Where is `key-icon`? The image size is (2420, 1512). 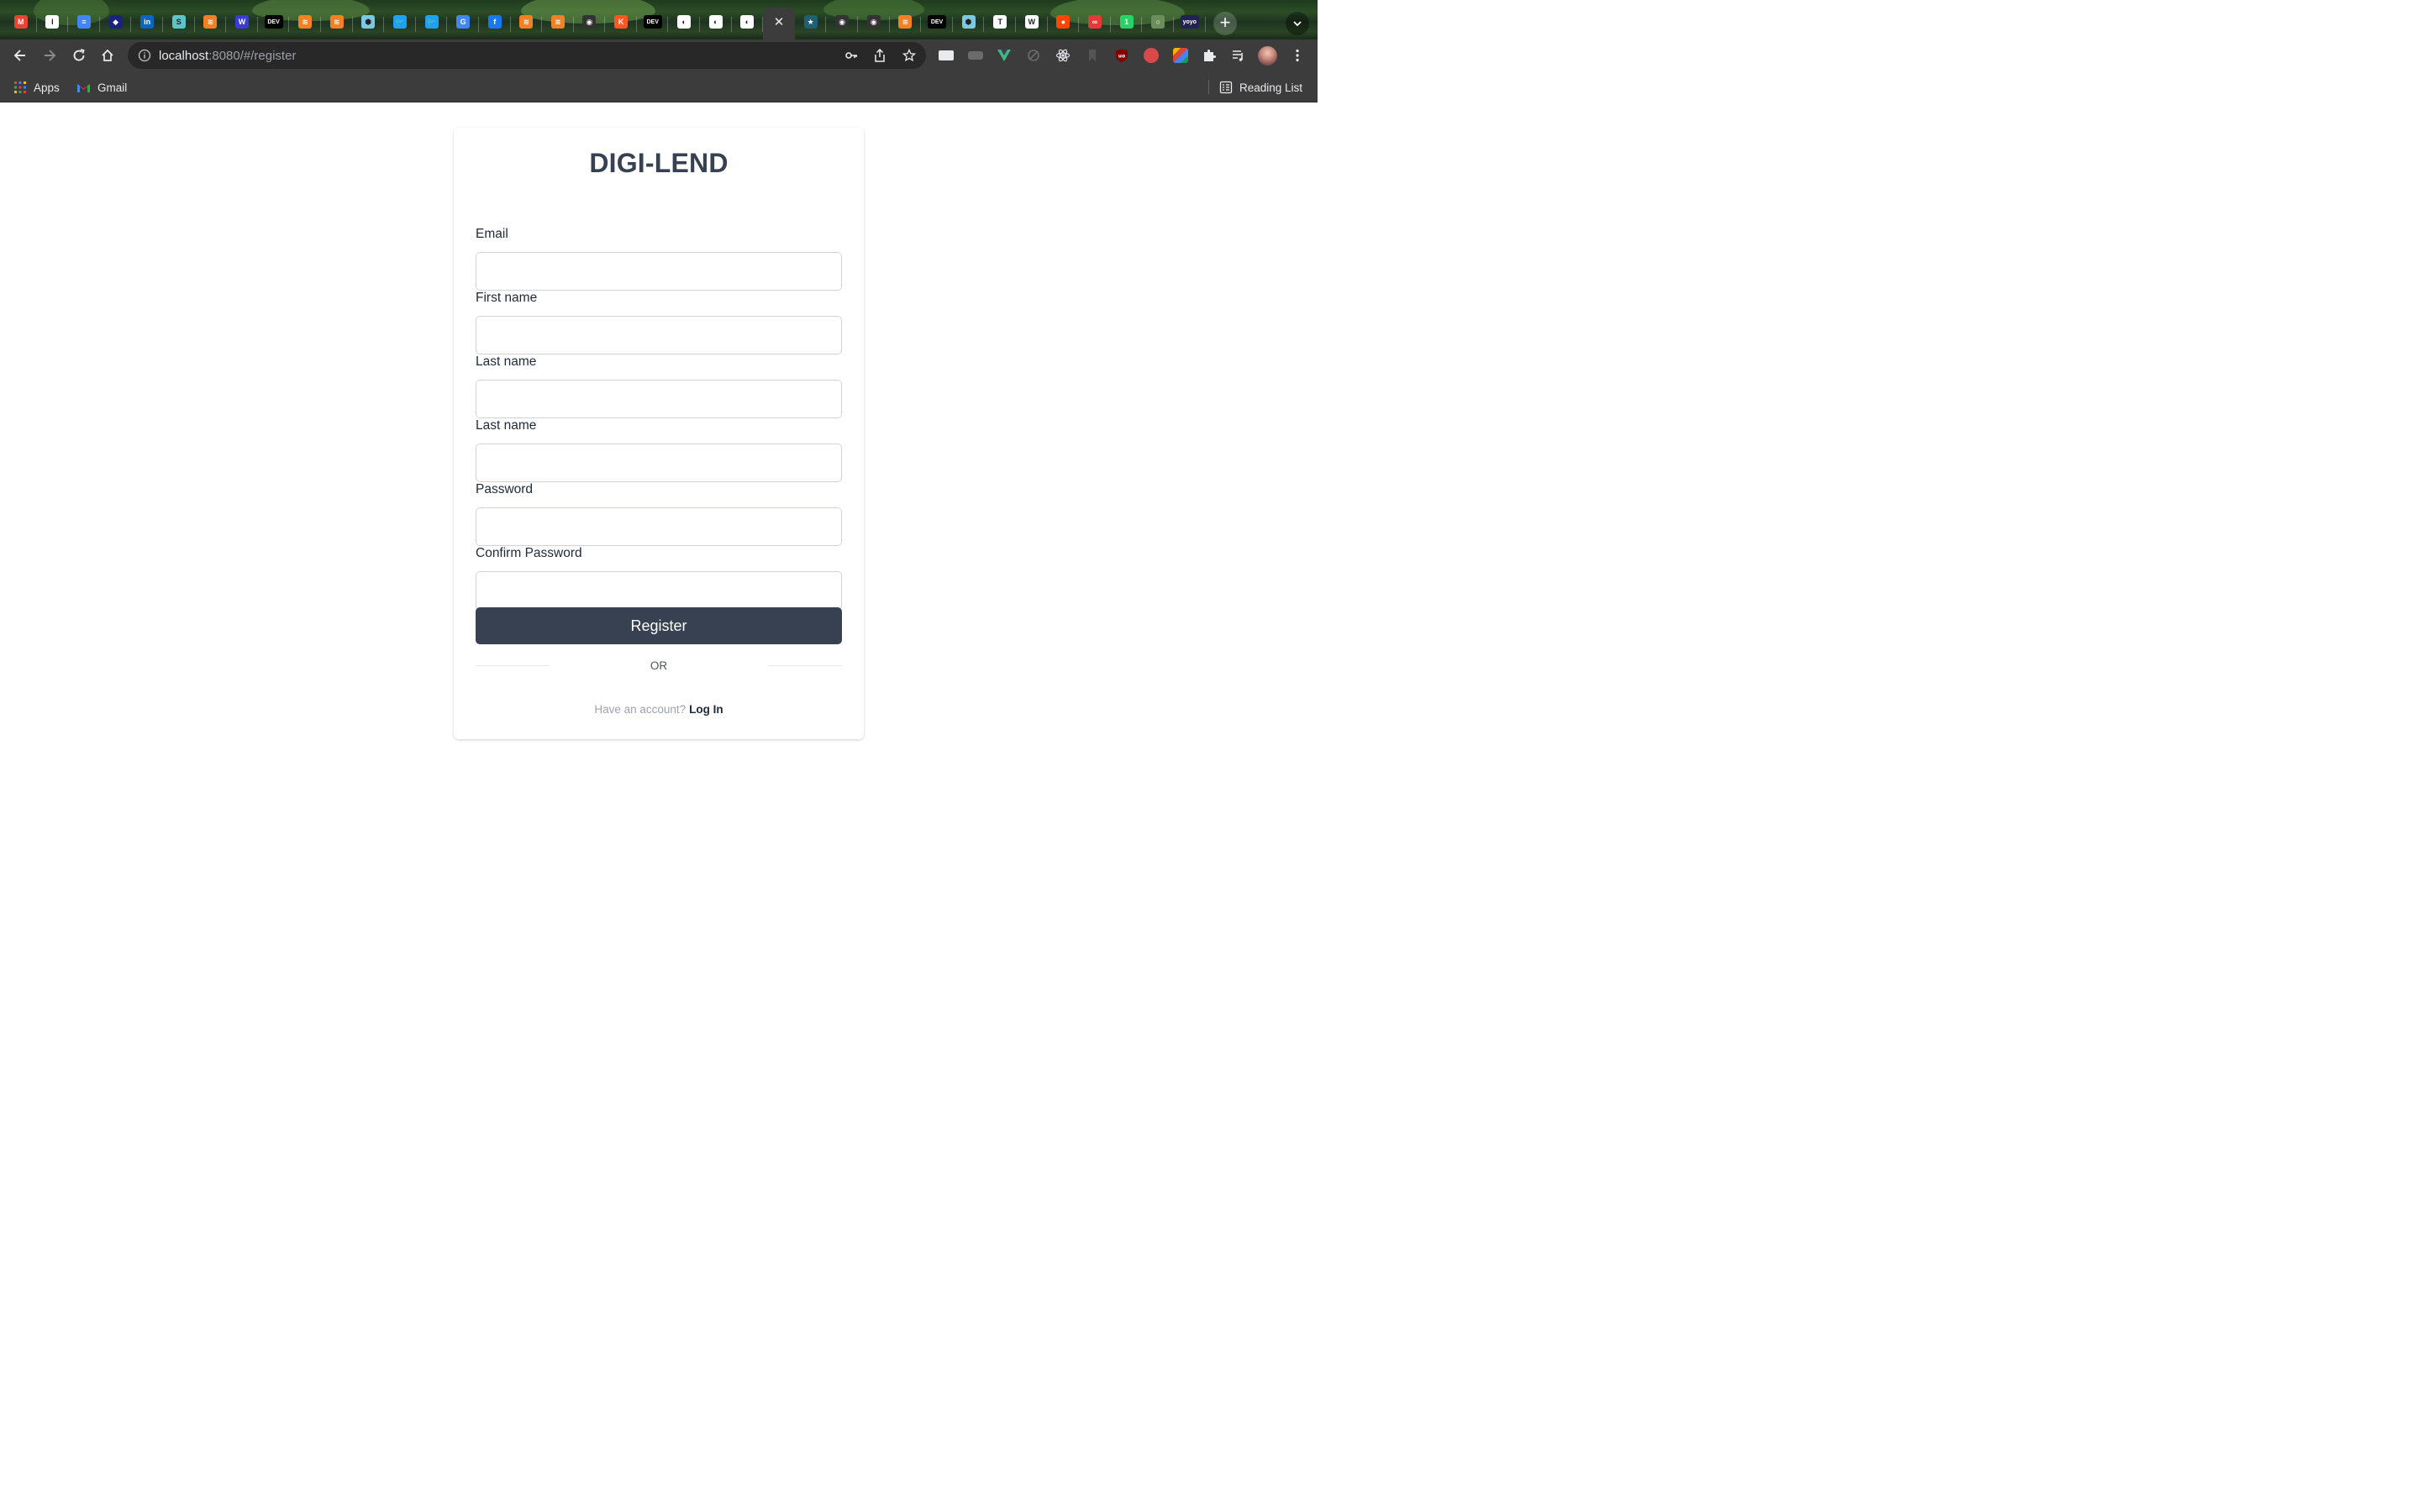
key-icon is located at coordinates (851, 55).